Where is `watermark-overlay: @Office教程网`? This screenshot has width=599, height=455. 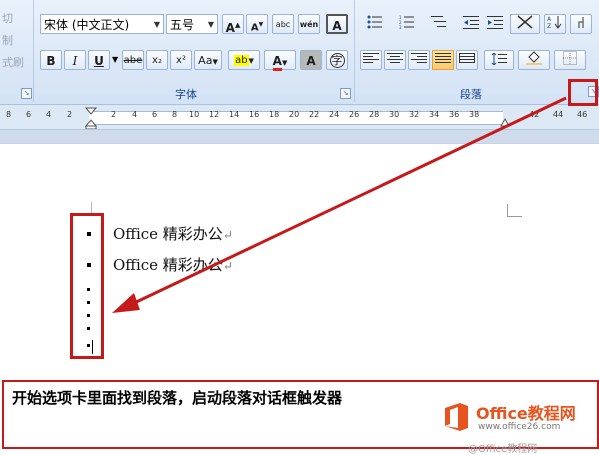 watermark-overlay: @Office教程网 is located at coordinates (503, 449).